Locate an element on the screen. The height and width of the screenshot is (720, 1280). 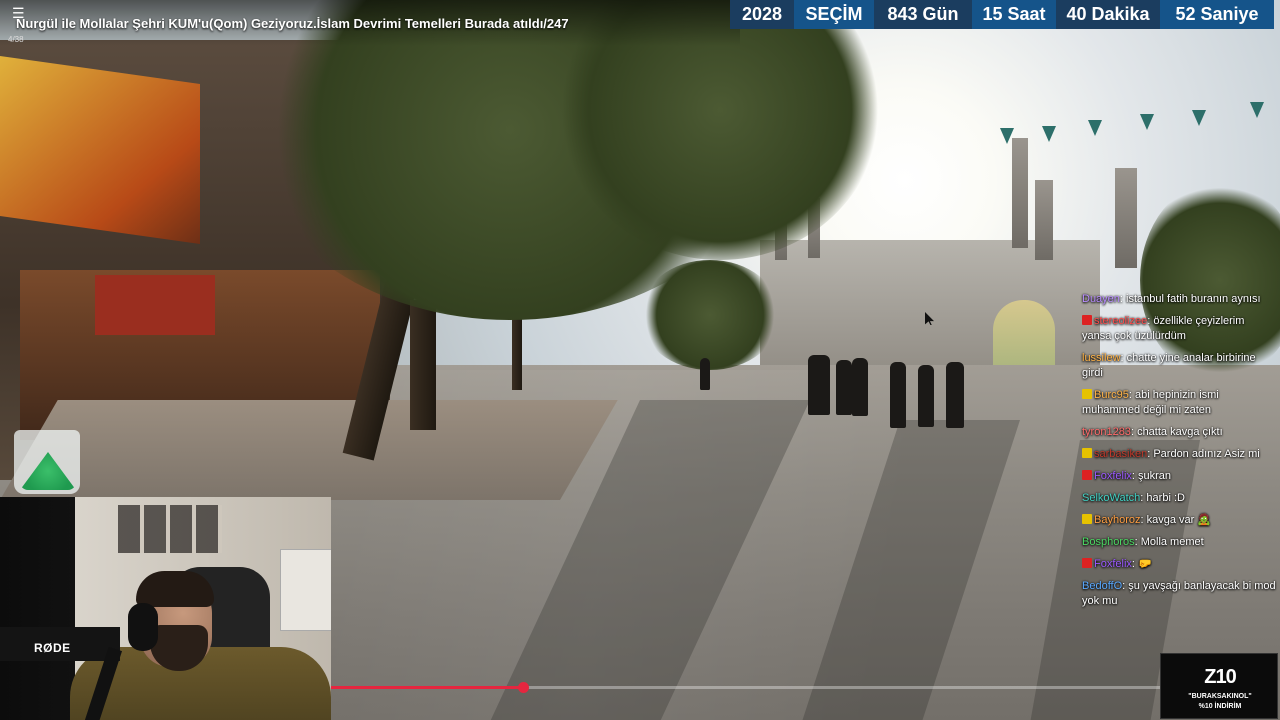
chat-text: istanbul fatih buranın aynısı is located at coordinates (1193, 299).